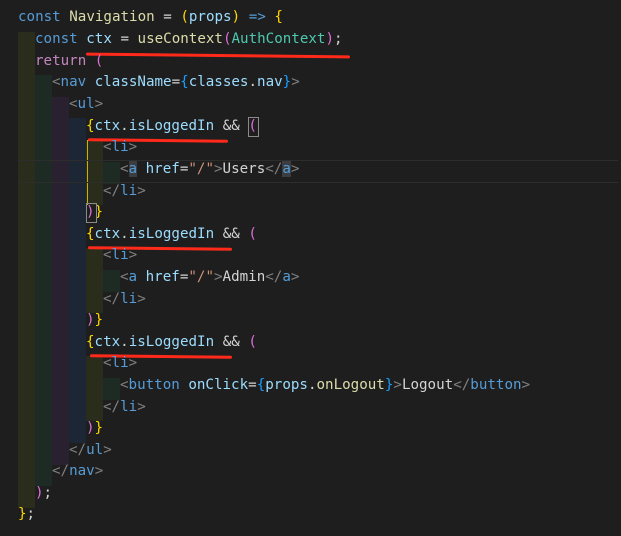  What do you see at coordinates (176, 83) in the screenshot?
I see `code-line-4: <nav className={classes.nav}>` at bounding box center [176, 83].